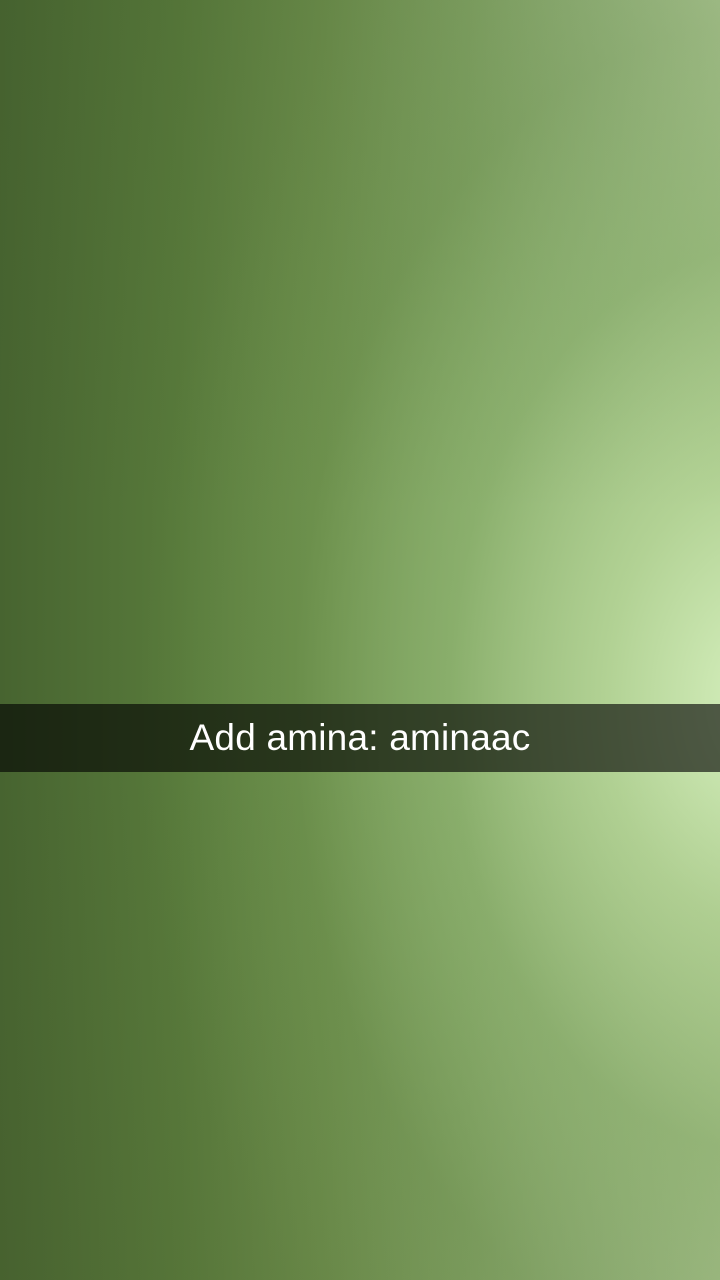 The width and height of the screenshot is (720, 1280). I want to click on caption-bar: Add amina: aminaac, so click(360, 738).